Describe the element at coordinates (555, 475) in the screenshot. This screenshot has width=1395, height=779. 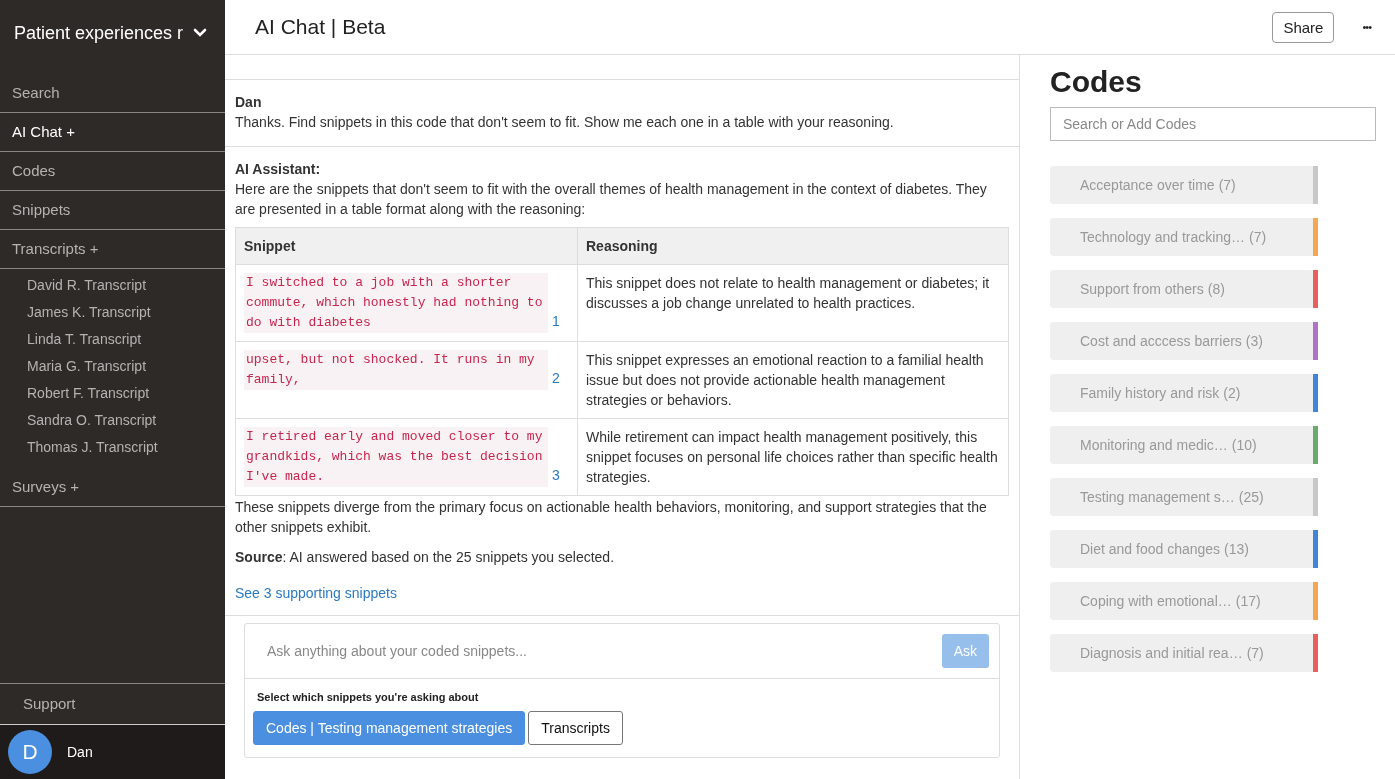
I see `citation-link: 3` at that location.